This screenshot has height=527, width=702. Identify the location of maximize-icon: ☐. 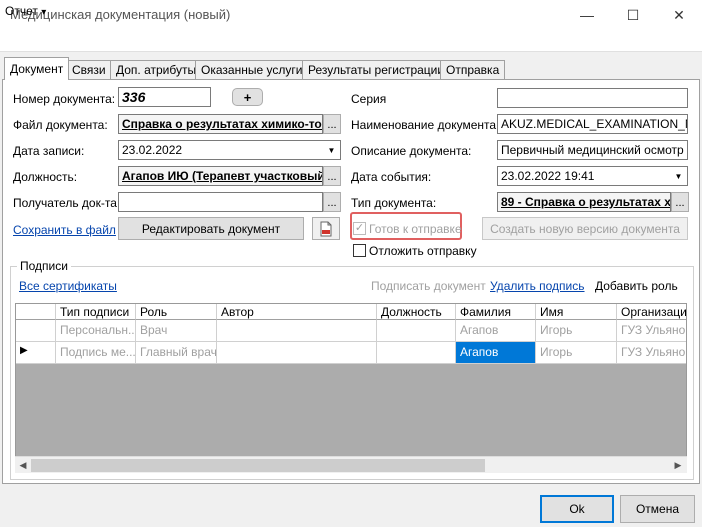
(633, 14).